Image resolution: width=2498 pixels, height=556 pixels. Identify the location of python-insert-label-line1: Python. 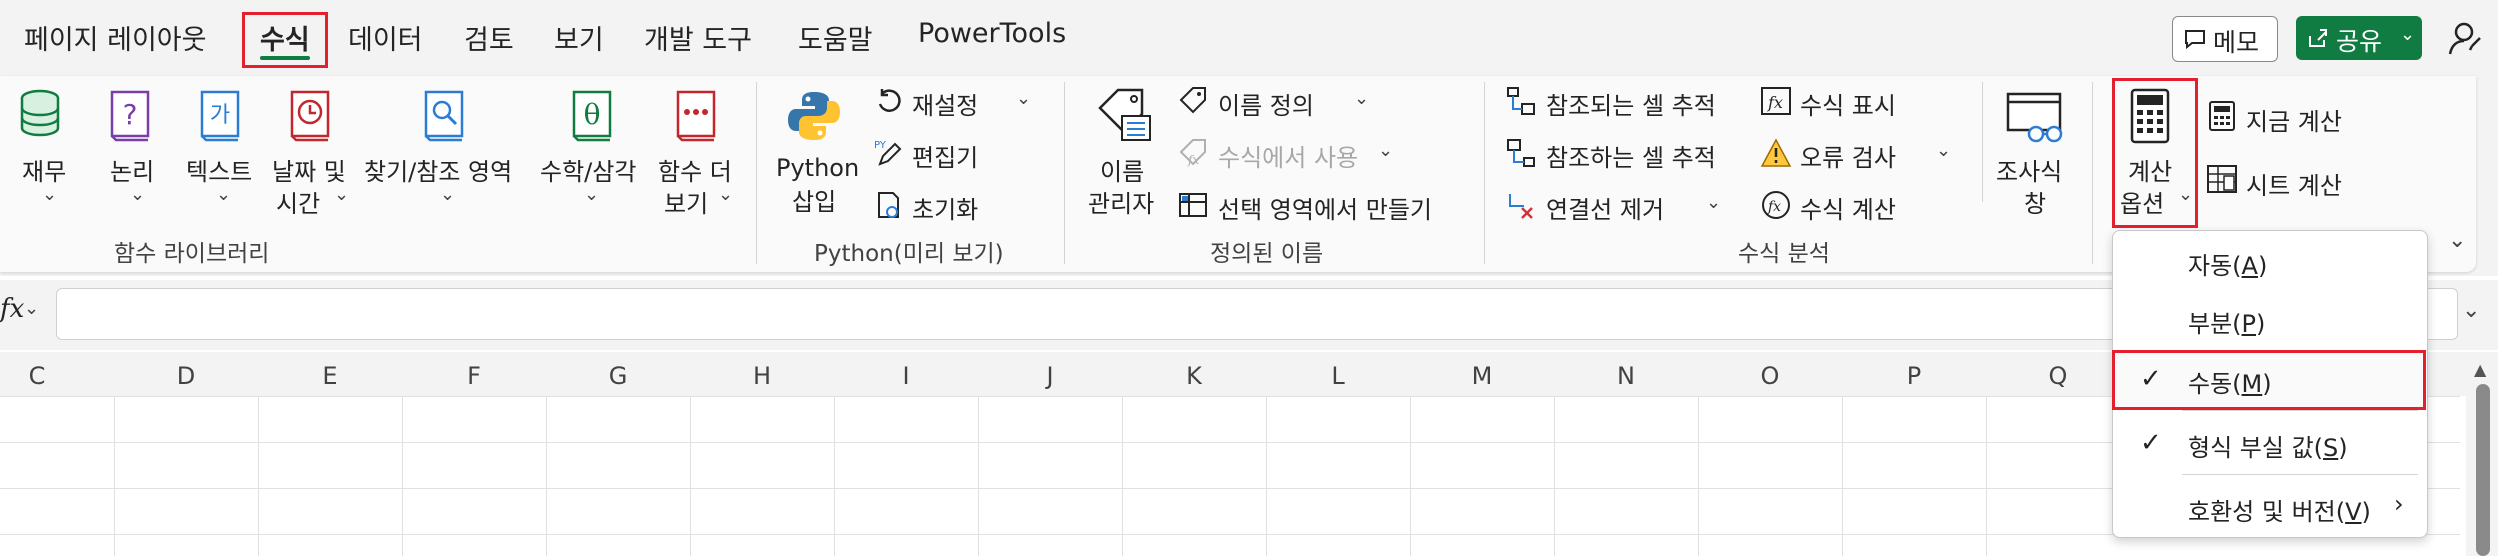
(817, 168).